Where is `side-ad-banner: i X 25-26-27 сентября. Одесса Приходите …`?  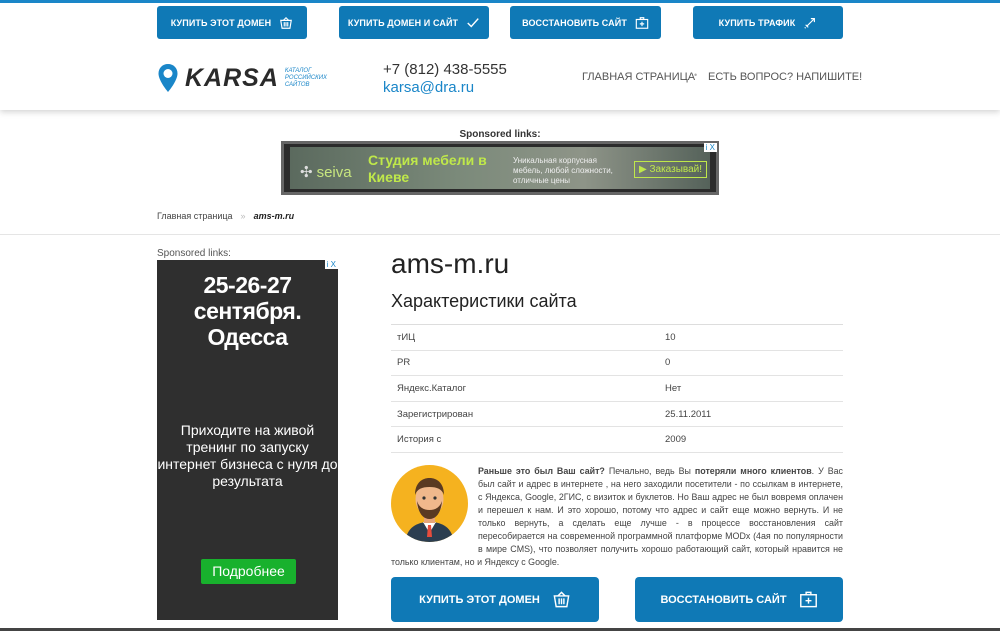
side-ad-banner: i X 25-26-27 сентября. Одесса Приходите … is located at coordinates (247, 440).